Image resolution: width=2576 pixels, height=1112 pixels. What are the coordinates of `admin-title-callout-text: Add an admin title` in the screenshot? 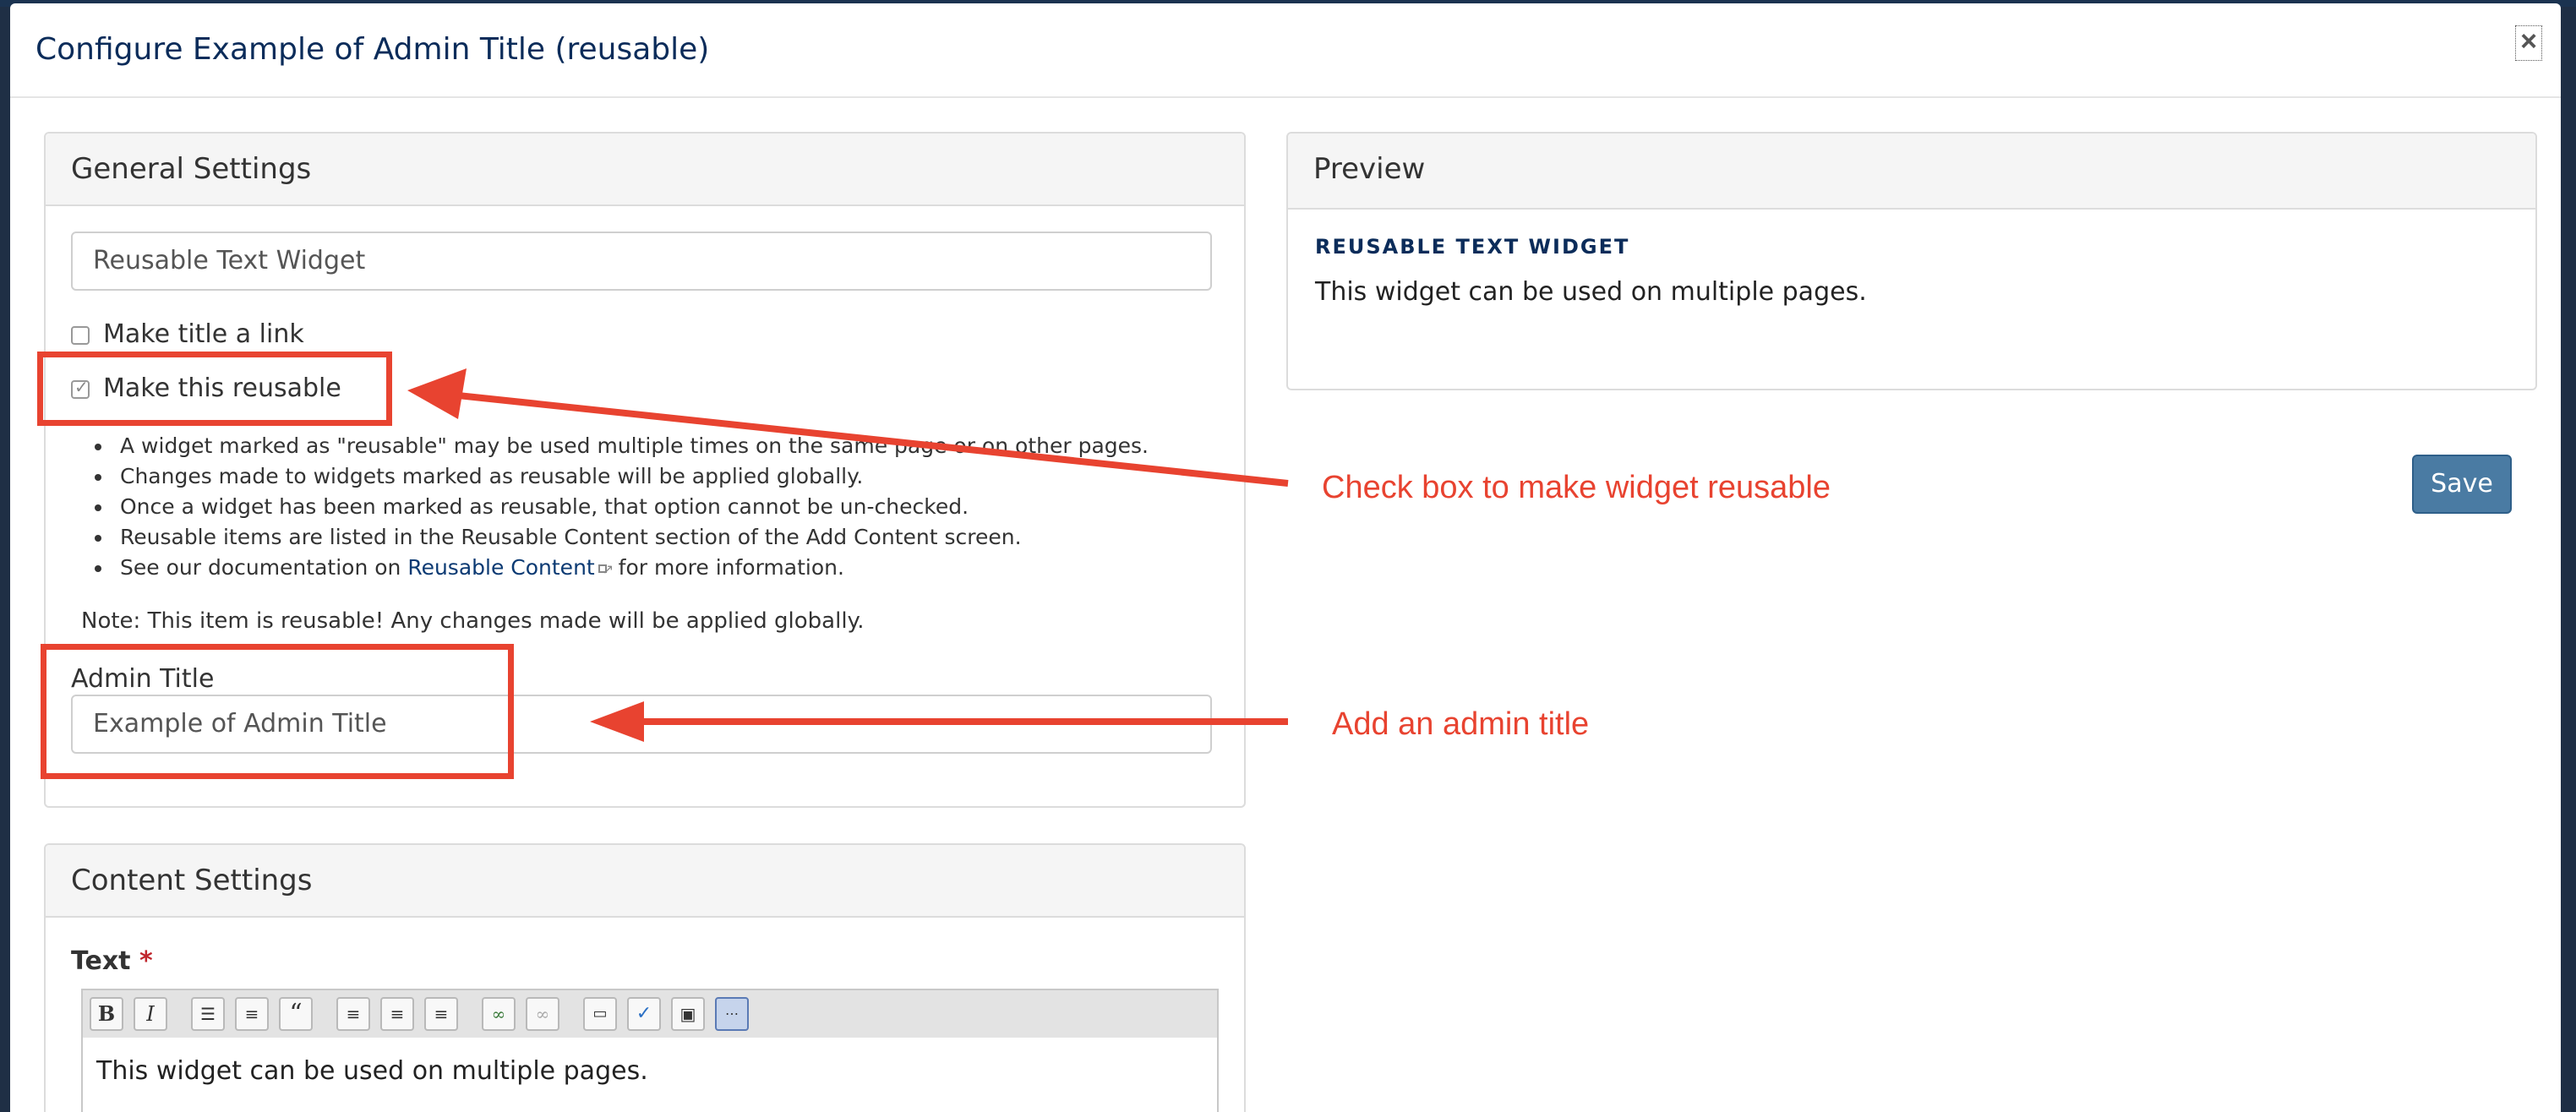 It's located at (1461, 724).